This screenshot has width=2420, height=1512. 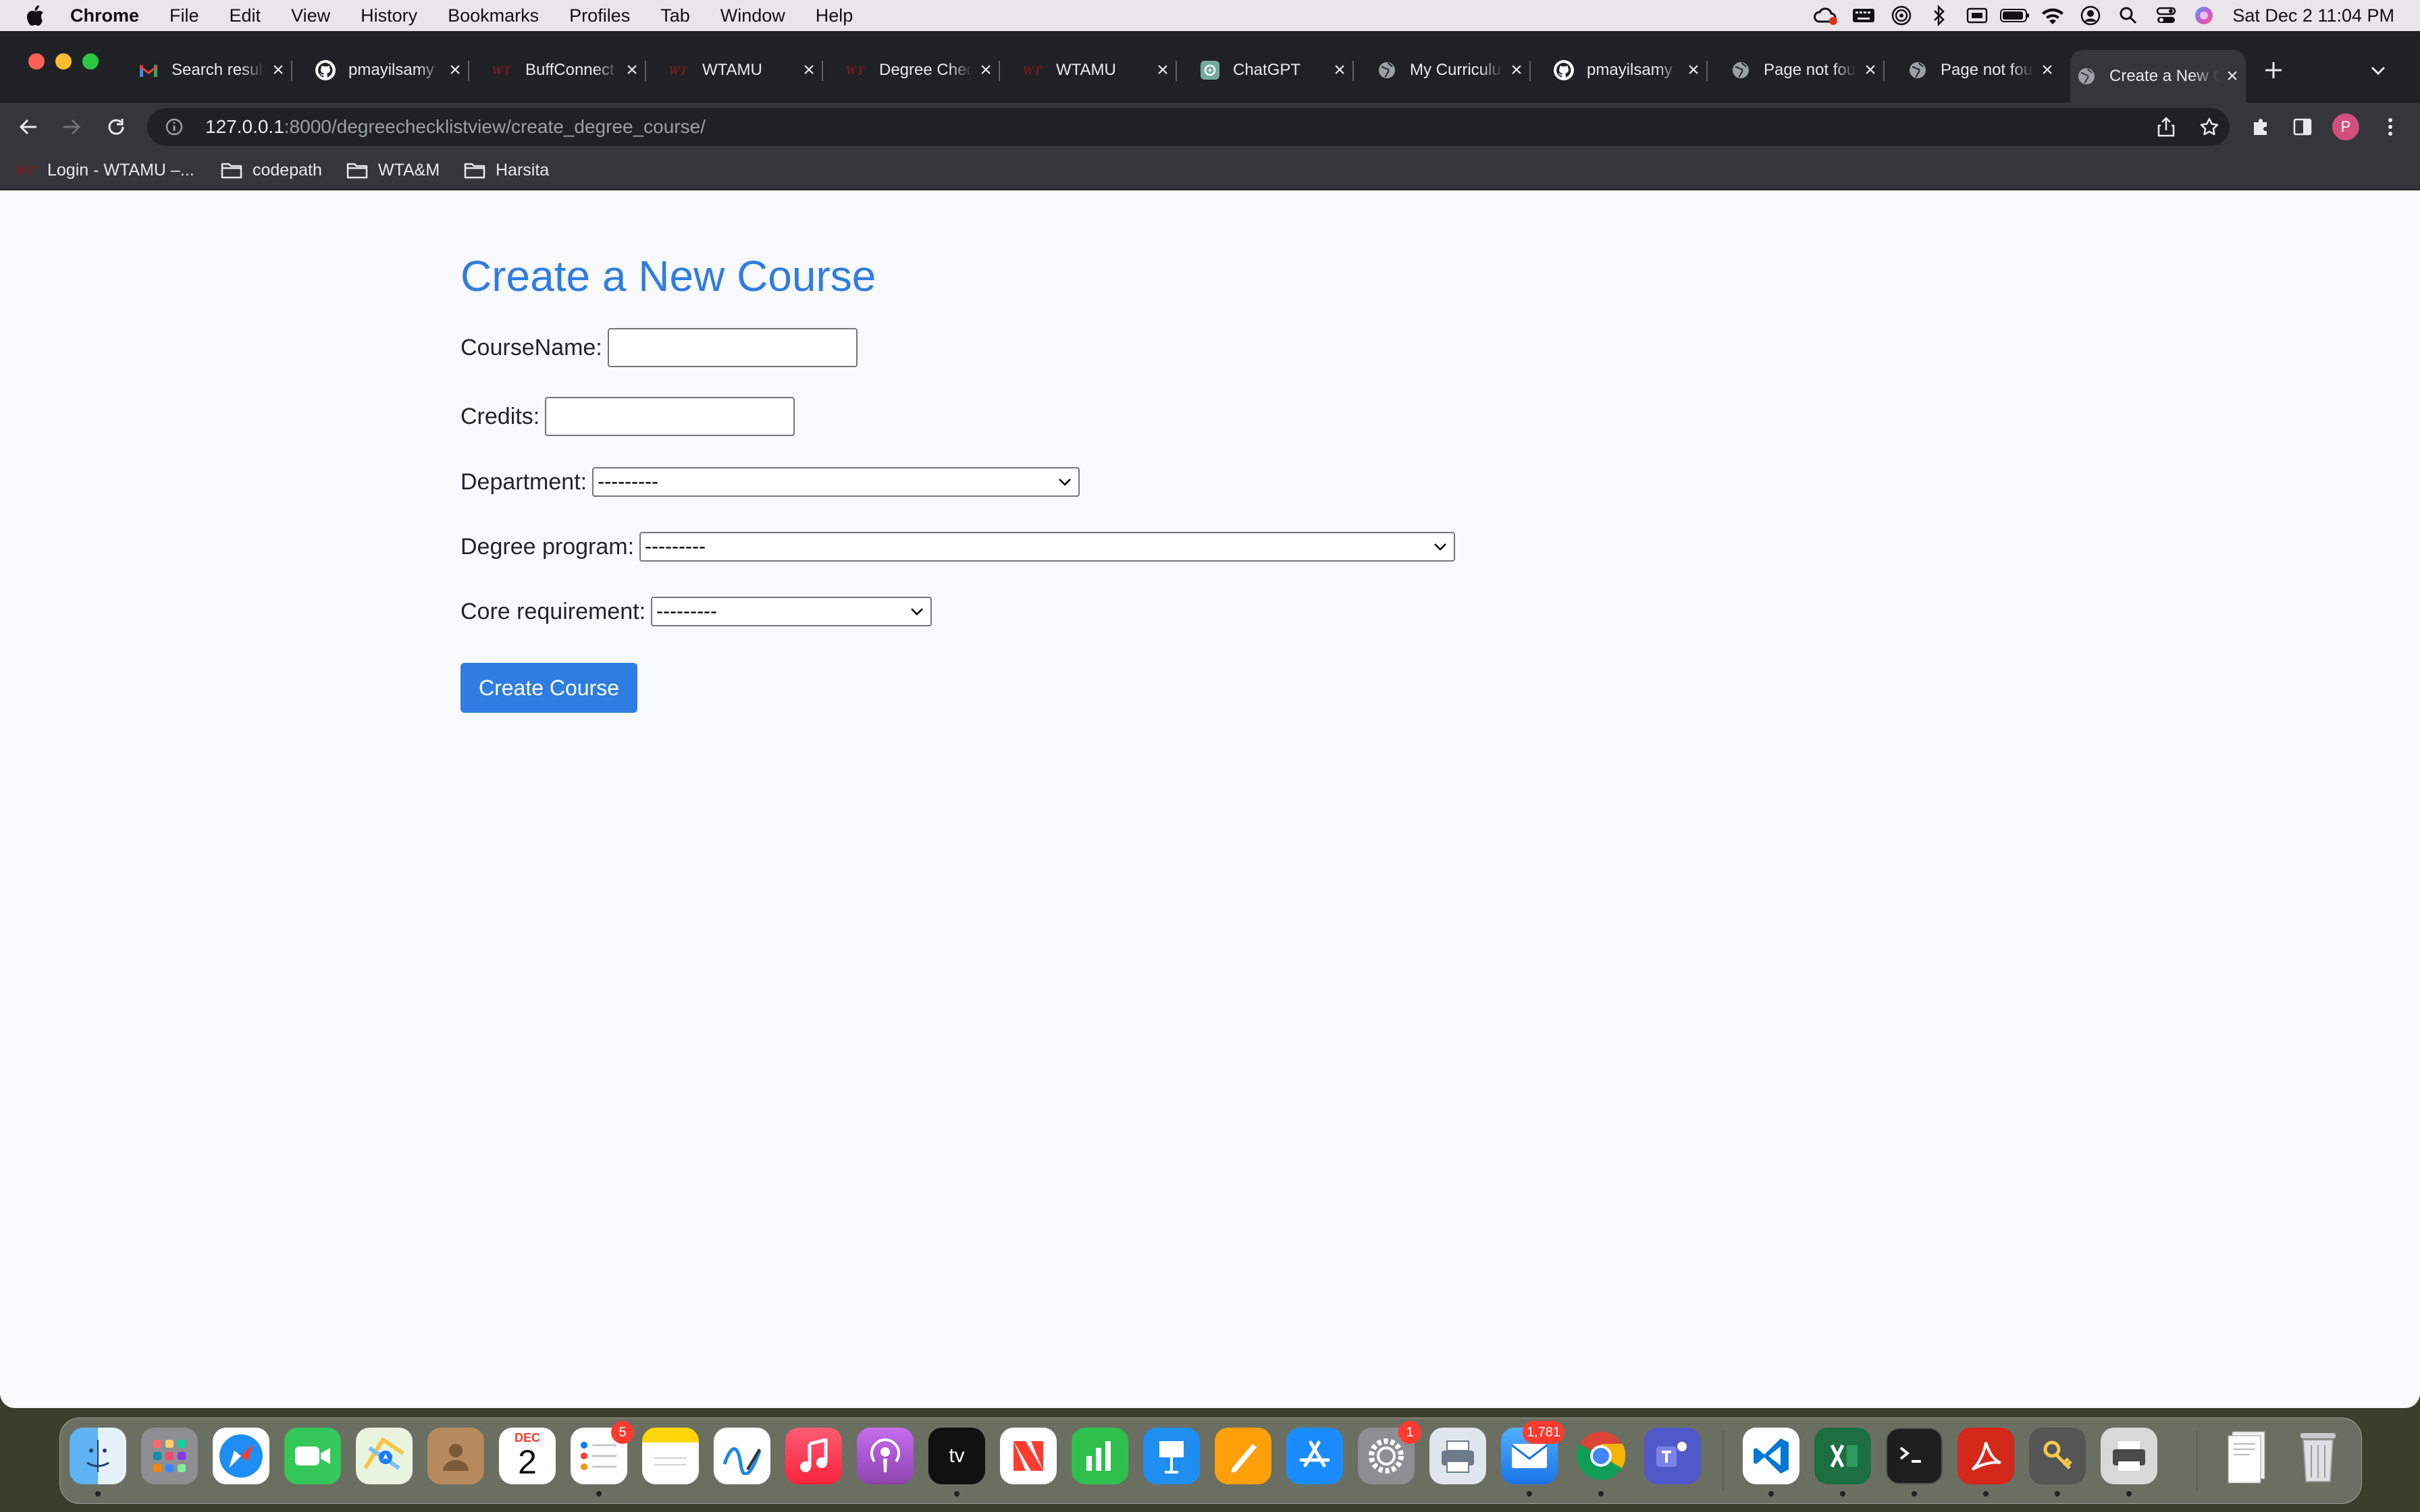 What do you see at coordinates (602, 1452) in the screenshot?
I see `reminders-icon: 5` at bounding box center [602, 1452].